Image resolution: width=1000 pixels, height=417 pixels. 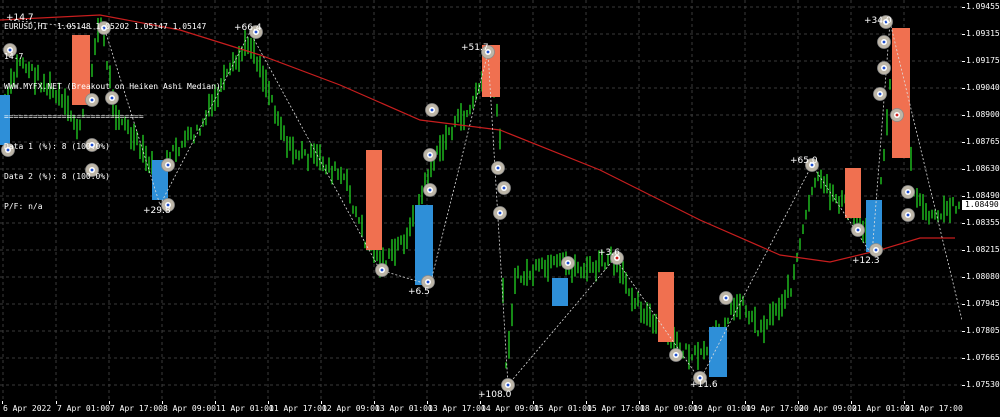 What do you see at coordinates (981, 205) in the screenshot?
I see `current-price-label: 1.08490` at bounding box center [981, 205].